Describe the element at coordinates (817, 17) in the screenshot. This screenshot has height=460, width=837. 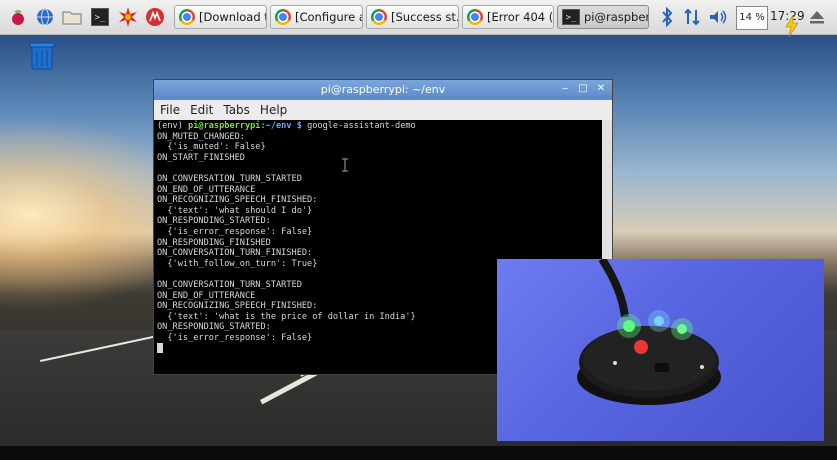
I see `eject-icon` at that location.